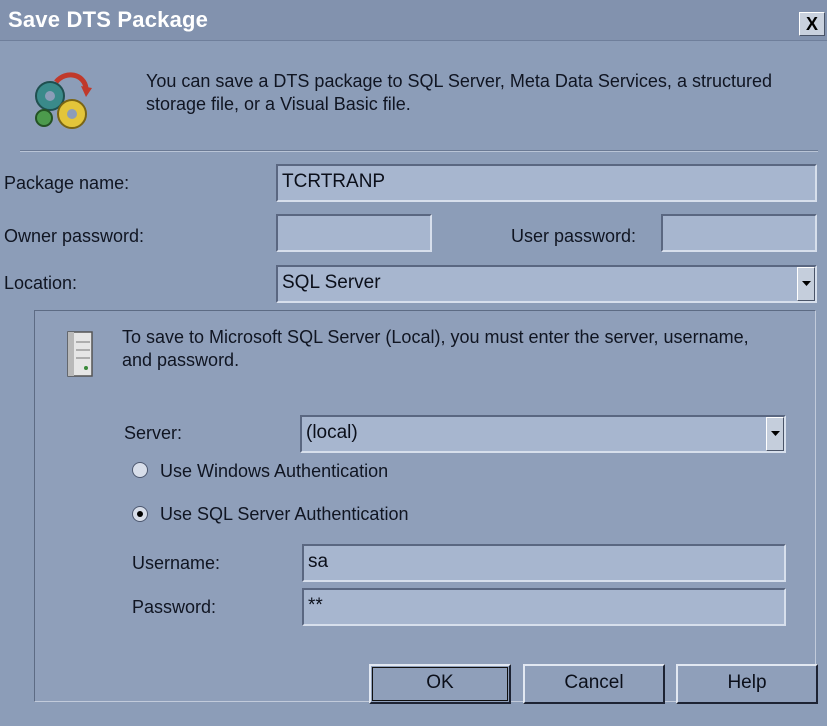  What do you see at coordinates (544, 563) in the screenshot?
I see `username-field: sa` at bounding box center [544, 563].